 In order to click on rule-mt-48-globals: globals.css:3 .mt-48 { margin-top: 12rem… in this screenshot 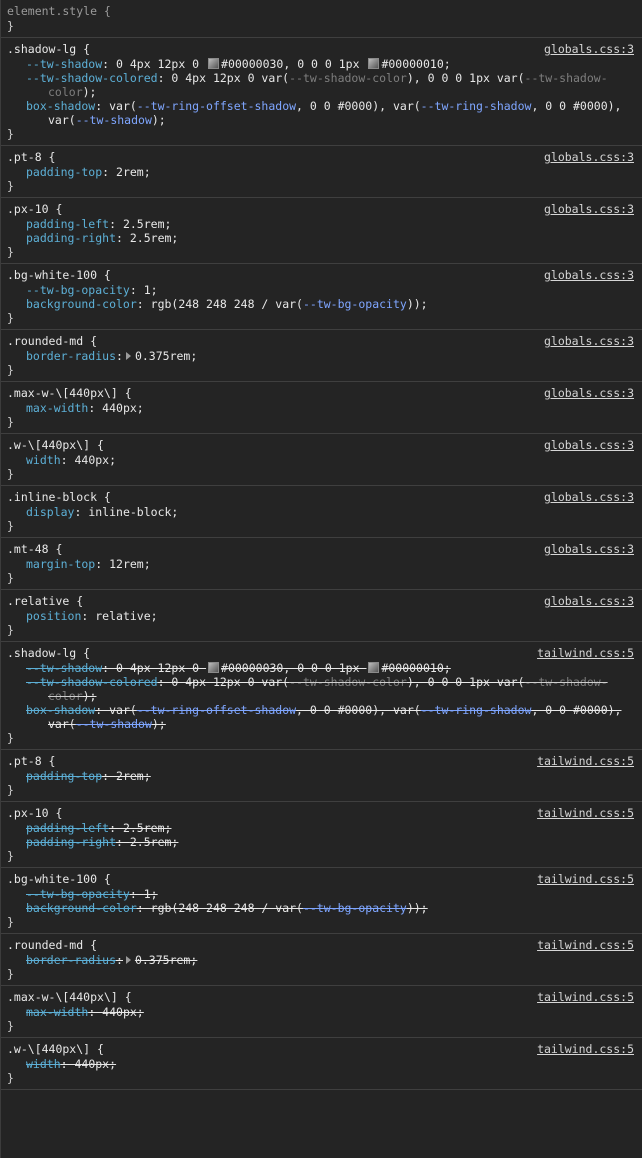, I will do `click(321, 564)`.